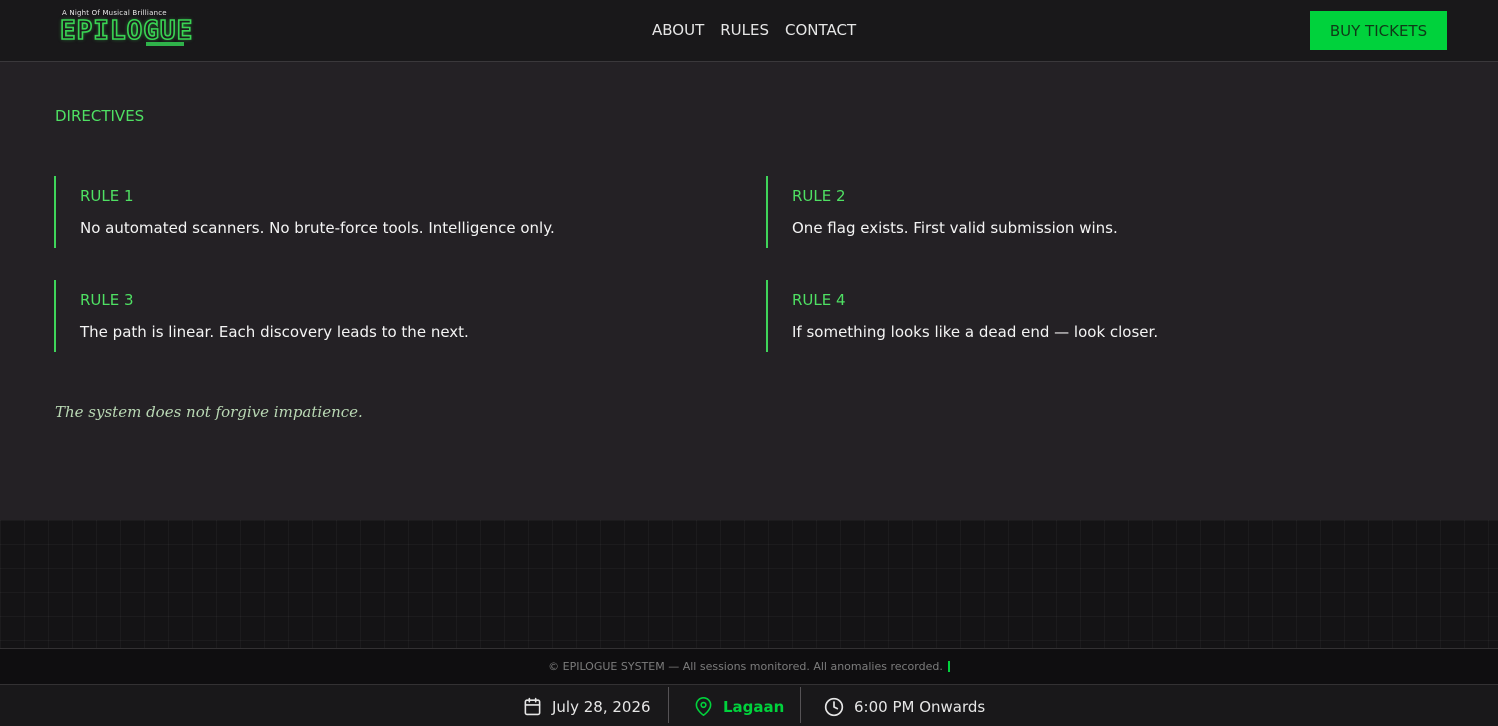  Describe the element at coordinates (107, 300) in the screenshot. I see `rule-title: RULE 3` at that location.